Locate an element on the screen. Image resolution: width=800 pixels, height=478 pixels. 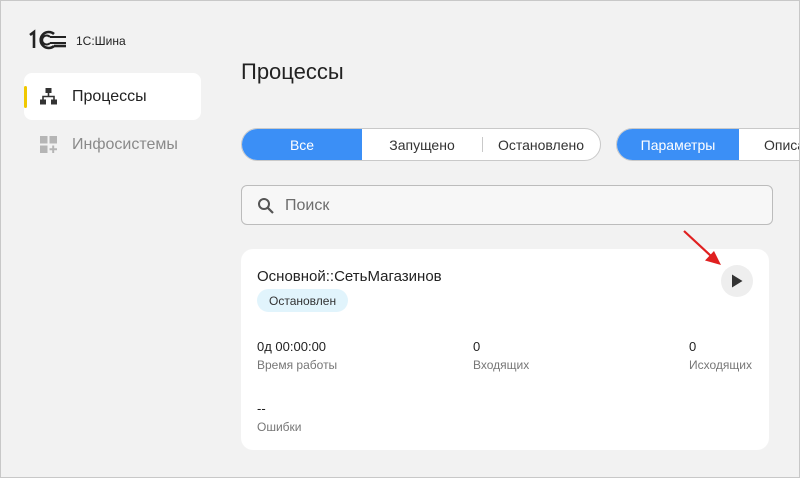
incoming-value: 0 is located at coordinates (477, 346).